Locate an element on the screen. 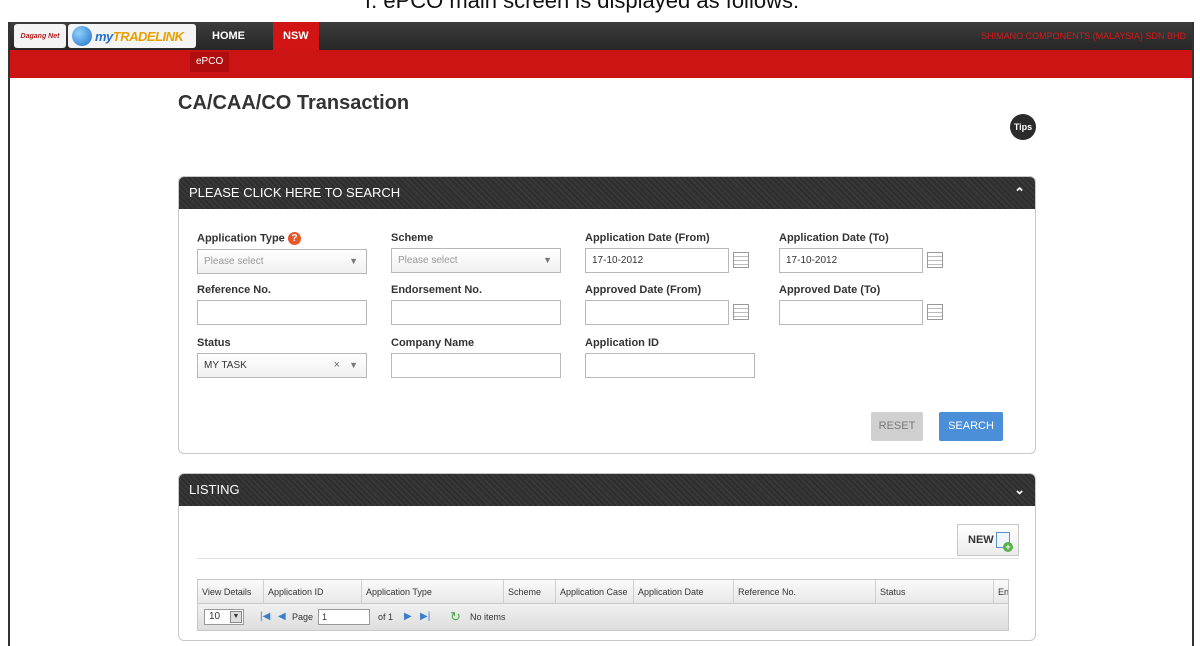 Image resolution: width=1200 pixels, height=646 pixels. application-id-input is located at coordinates (670, 365).